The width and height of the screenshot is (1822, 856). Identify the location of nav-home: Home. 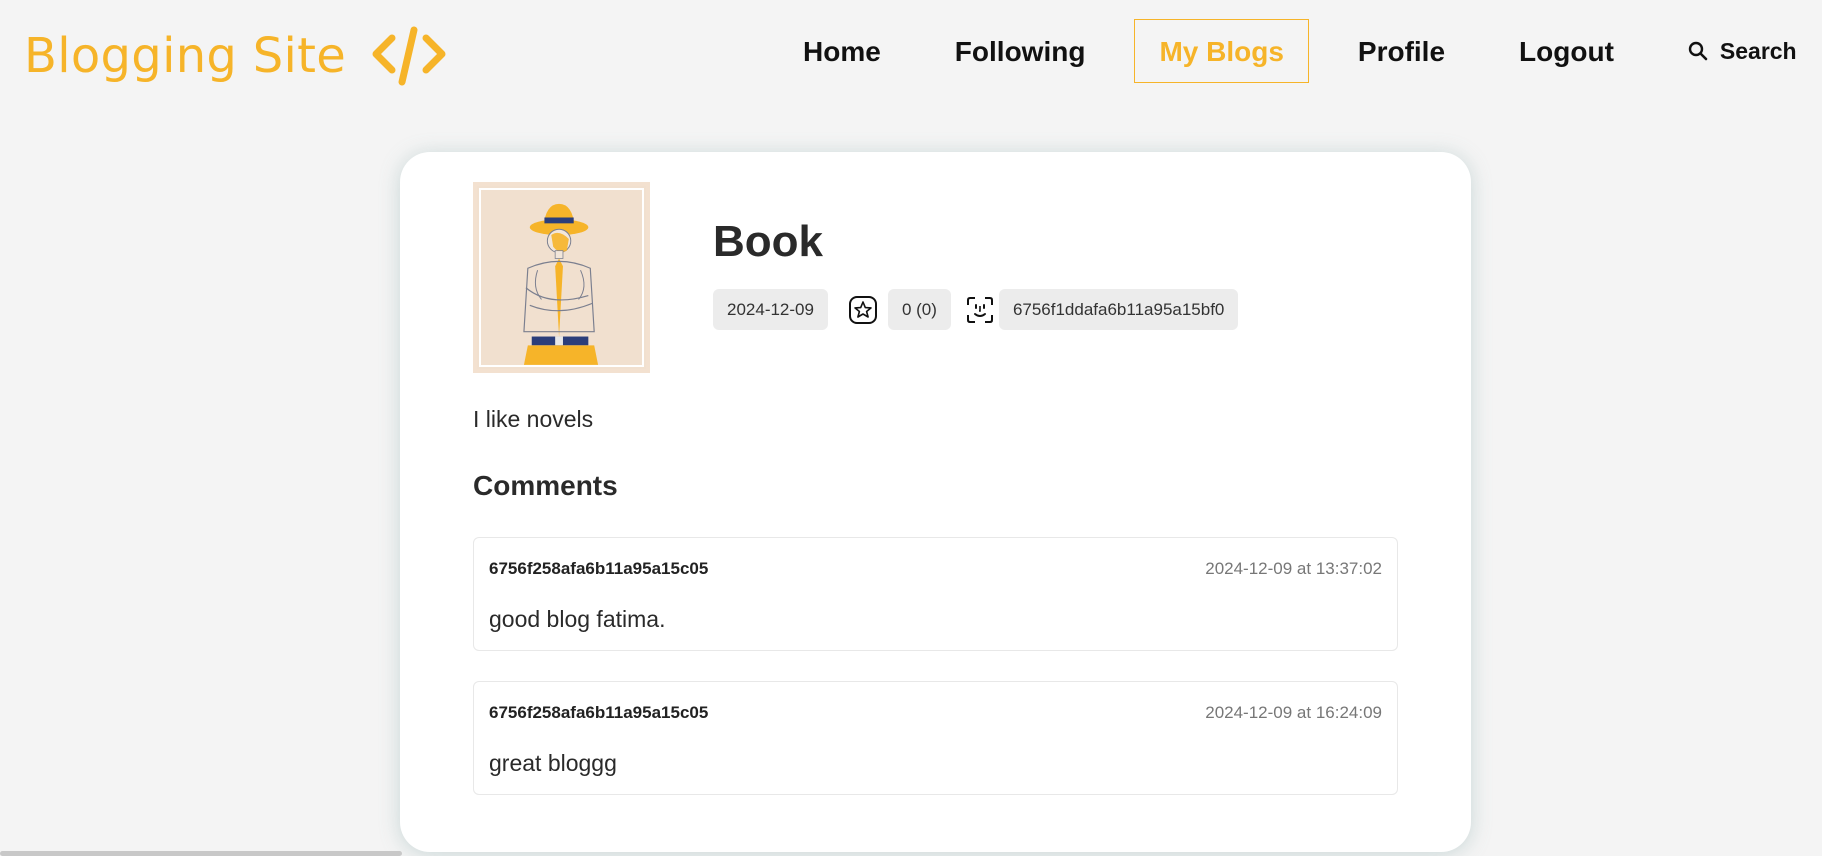
(842, 51).